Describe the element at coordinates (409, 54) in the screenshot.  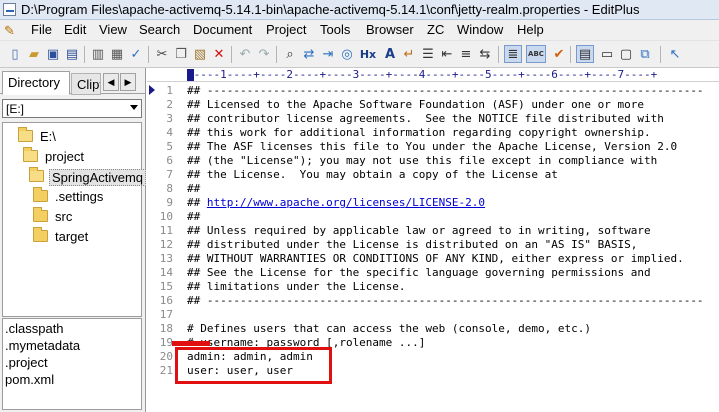
I see `word-wrap-icon: ↵` at that location.